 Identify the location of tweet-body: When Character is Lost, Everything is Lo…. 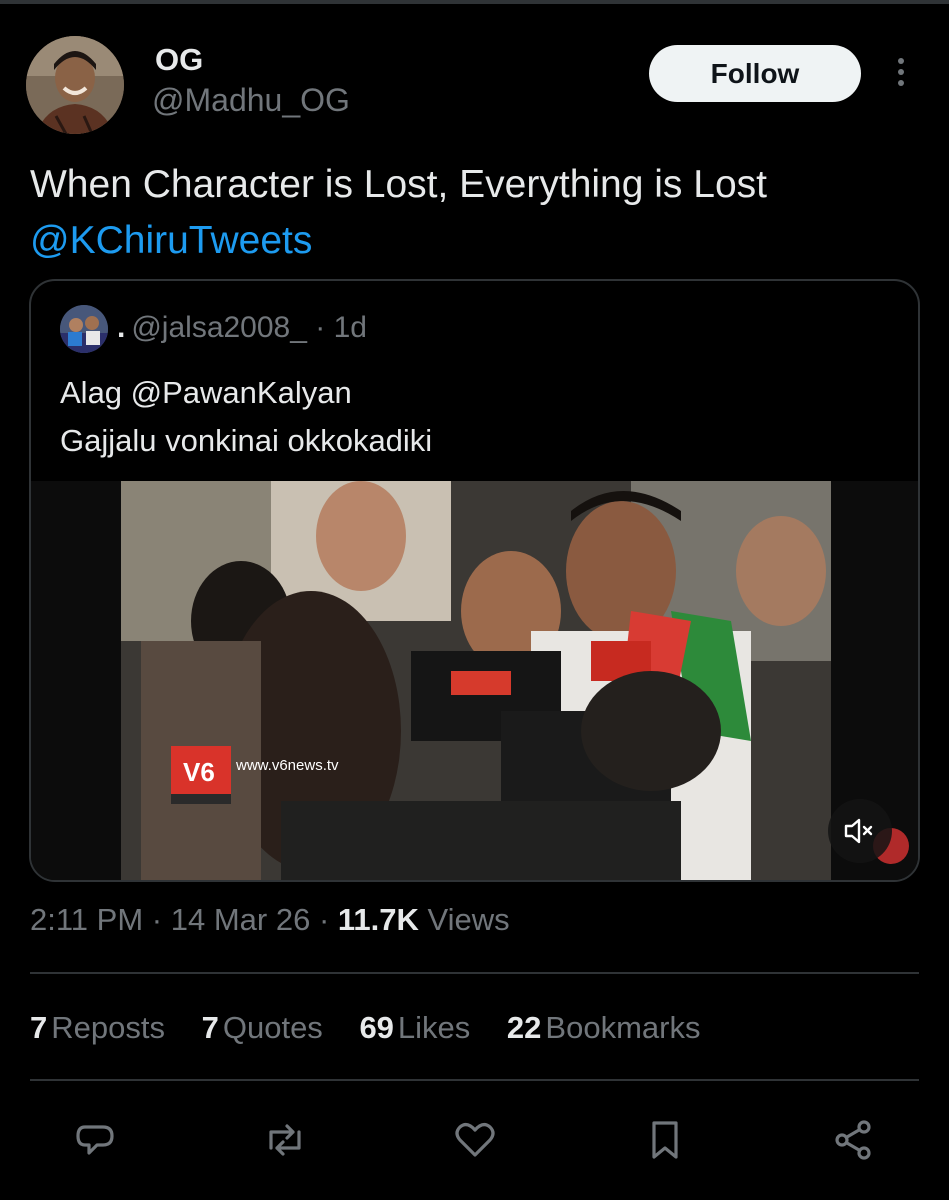
(398, 213).